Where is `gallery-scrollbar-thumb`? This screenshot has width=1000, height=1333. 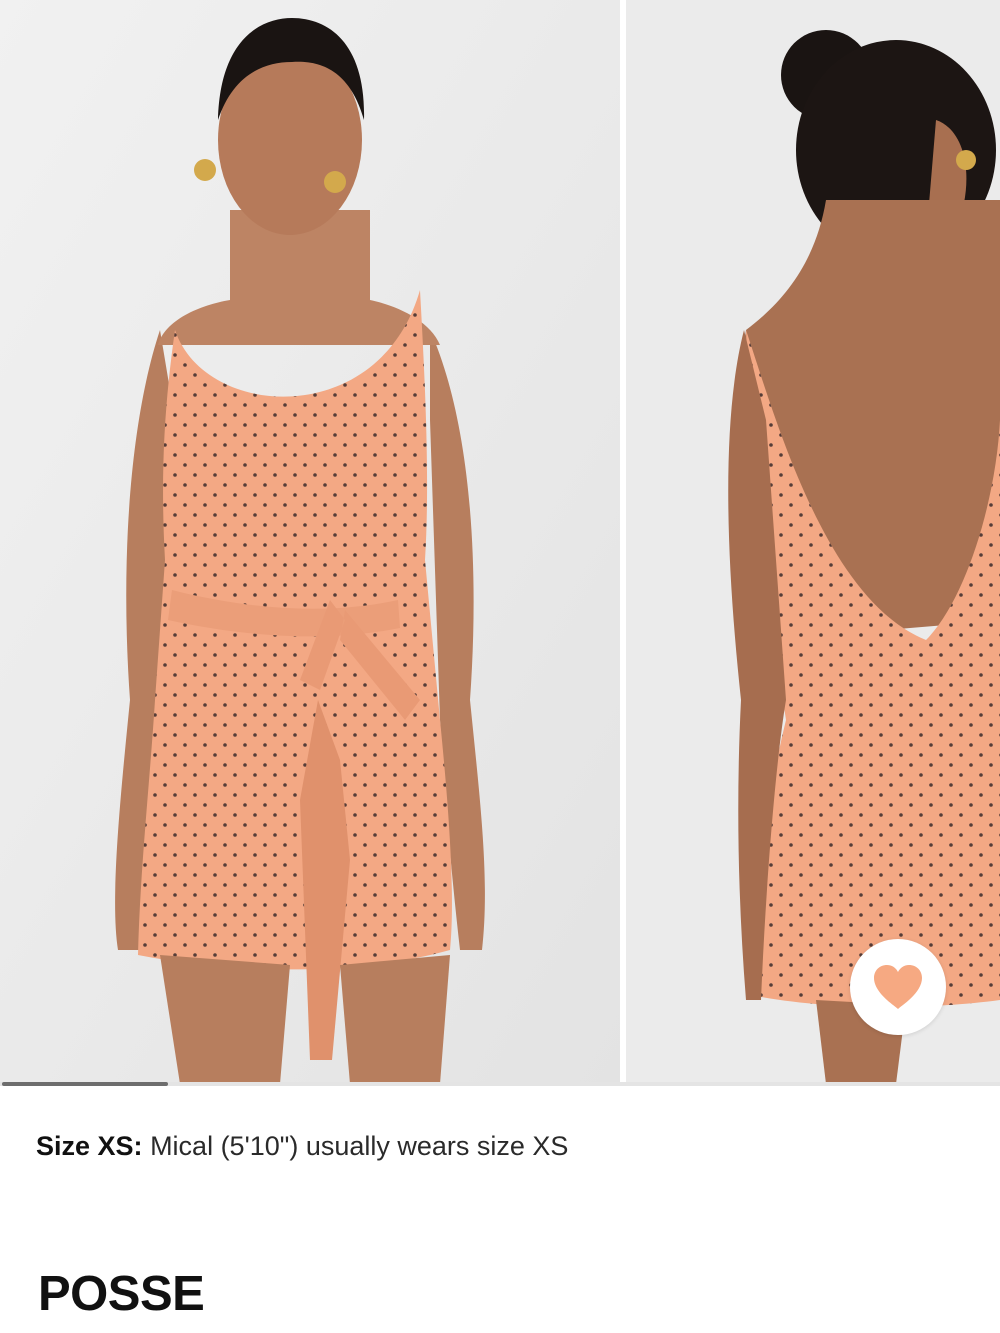
gallery-scrollbar-thumb is located at coordinates (85, 1084).